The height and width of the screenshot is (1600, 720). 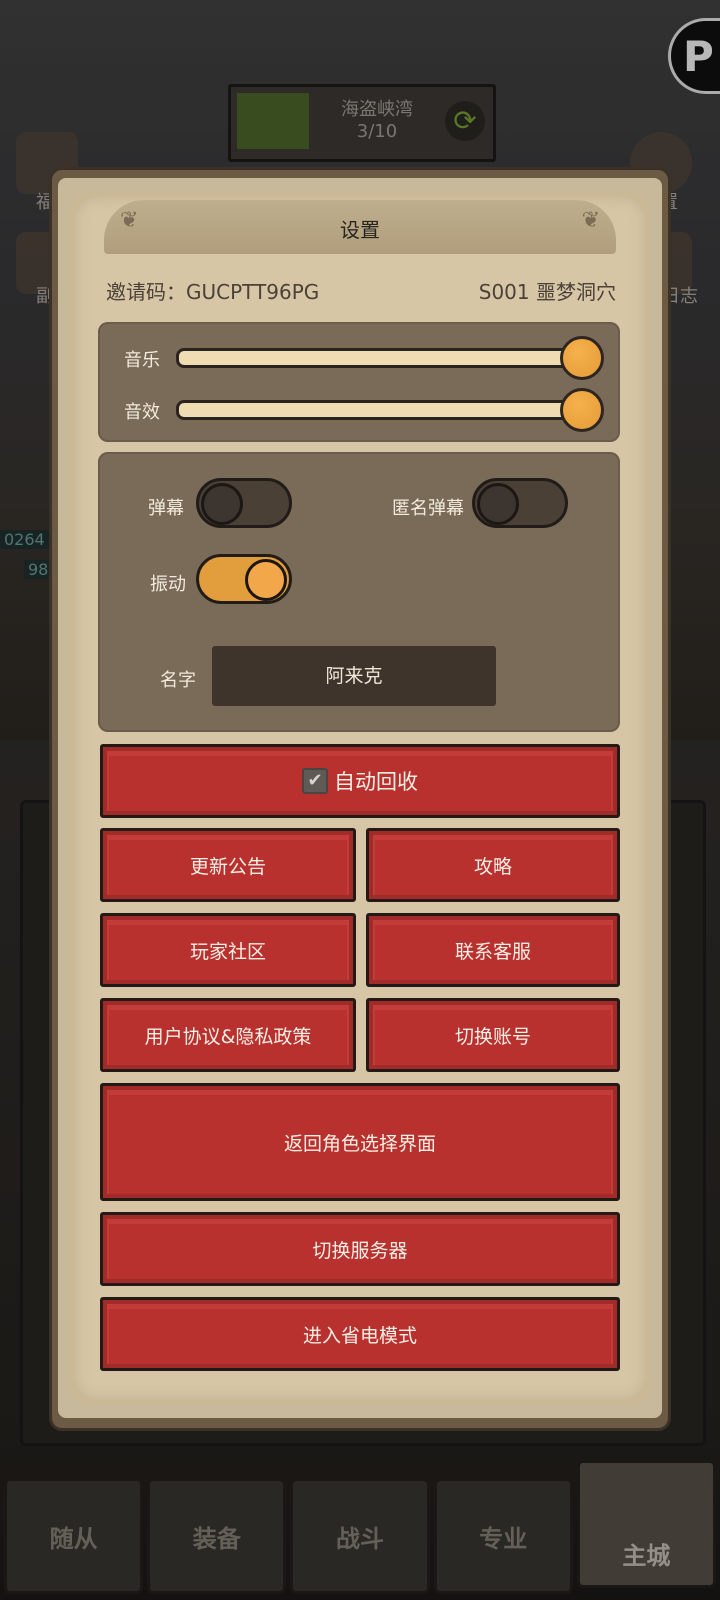 I want to click on community-button: 玩家社区, so click(x=228, y=950).